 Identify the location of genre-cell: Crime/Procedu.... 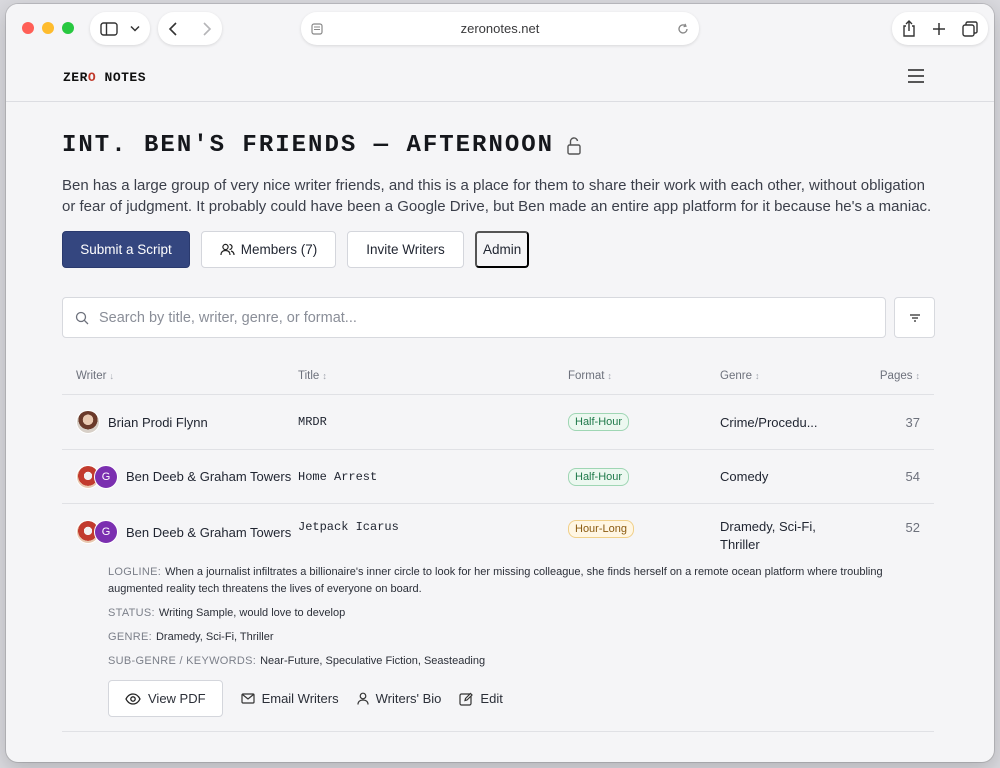
(769, 422).